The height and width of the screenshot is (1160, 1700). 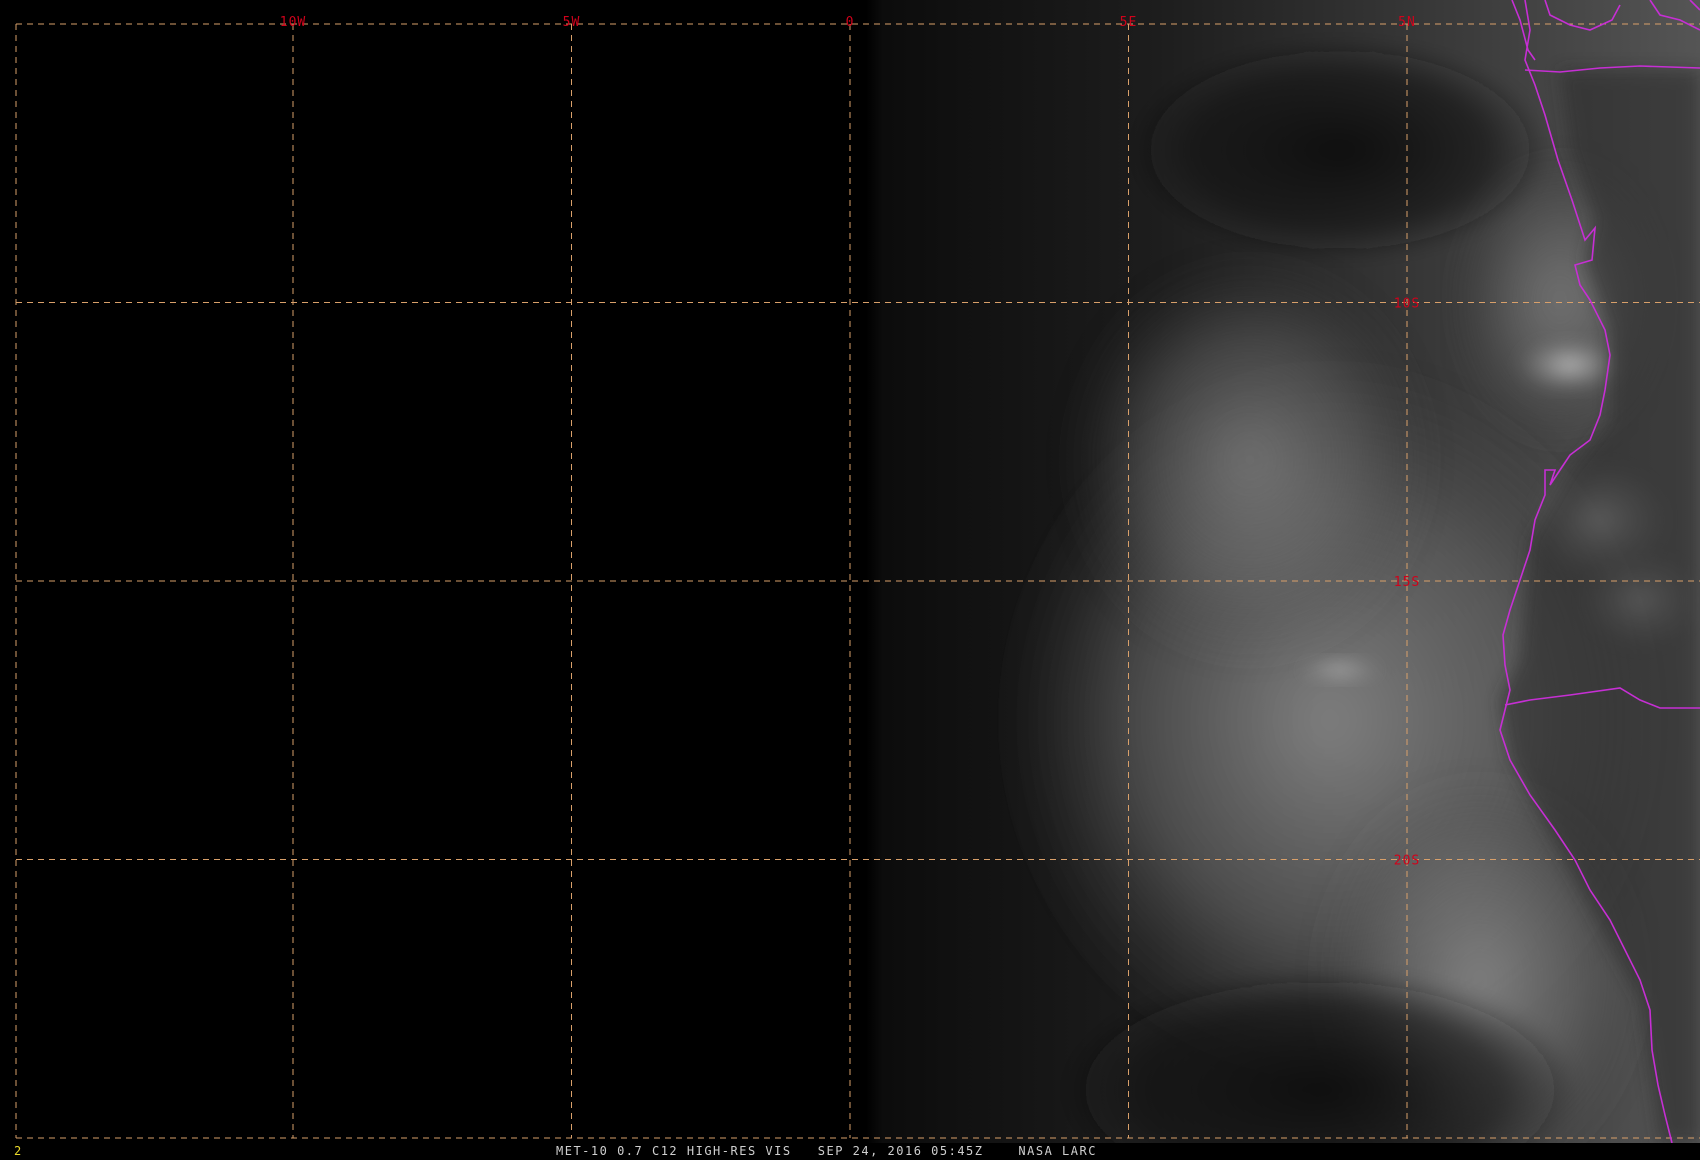 What do you see at coordinates (850, 22) in the screenshot?
I see `longitude-label-2: 0` at bounding box center [850, 22].